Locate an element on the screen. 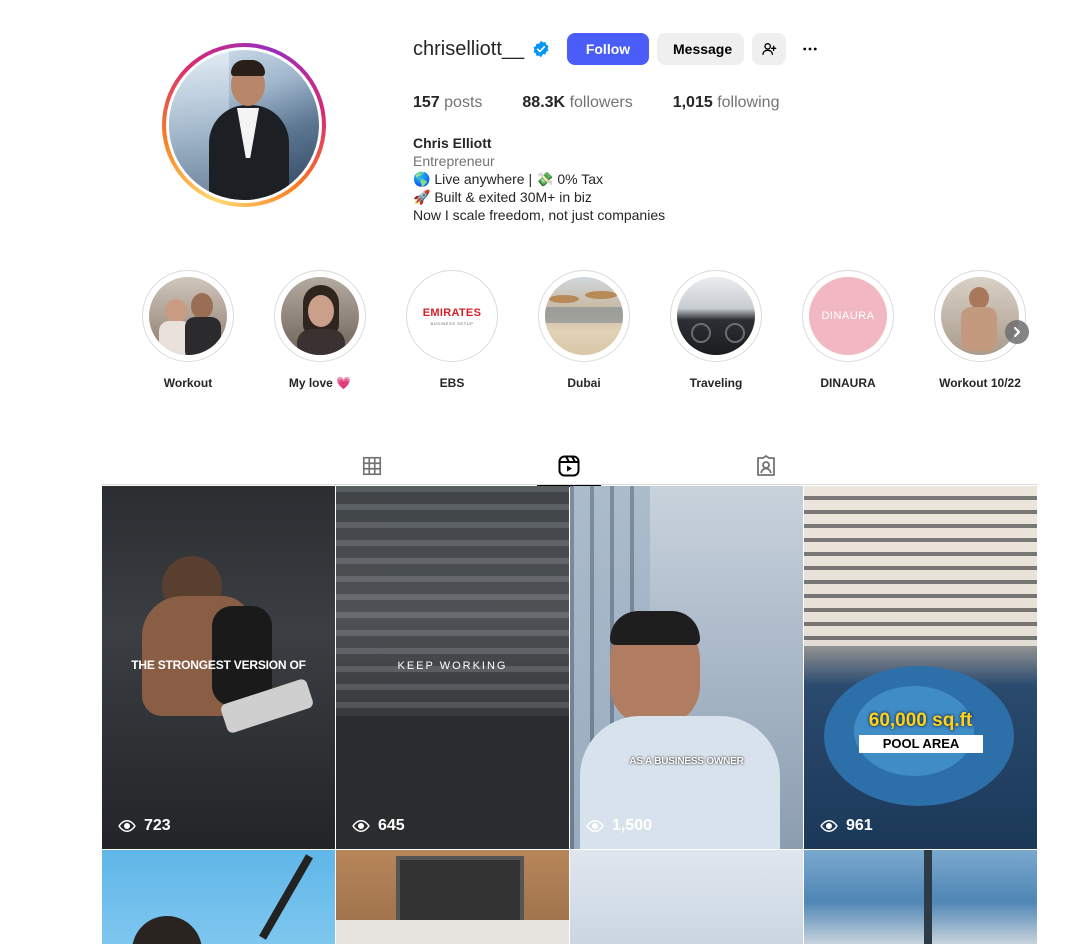 The width and height of the screenshot is (1067, 944). reel-overlay-text: AS A BUSINESS OWNER is located at coordinates (686, 761).